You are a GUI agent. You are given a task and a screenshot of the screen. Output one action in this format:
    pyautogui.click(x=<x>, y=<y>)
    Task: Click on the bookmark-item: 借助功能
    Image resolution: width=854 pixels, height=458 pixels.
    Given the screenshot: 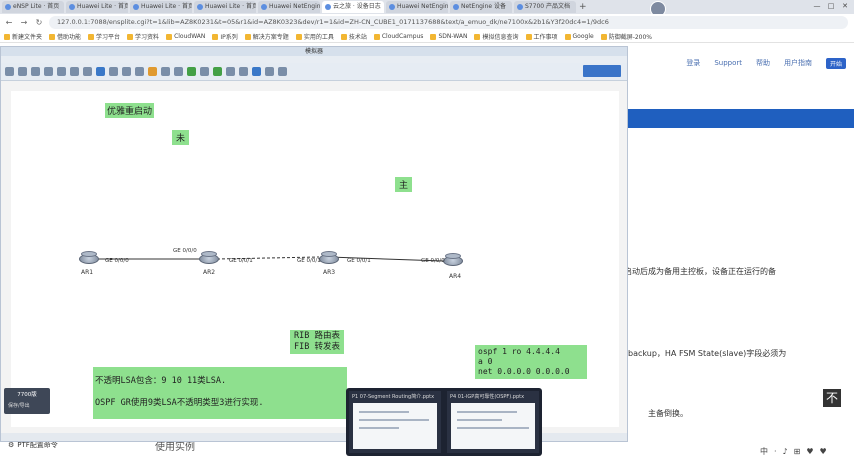 What is the action you would take?
    pyautogui.click(x=65, y=36)
    